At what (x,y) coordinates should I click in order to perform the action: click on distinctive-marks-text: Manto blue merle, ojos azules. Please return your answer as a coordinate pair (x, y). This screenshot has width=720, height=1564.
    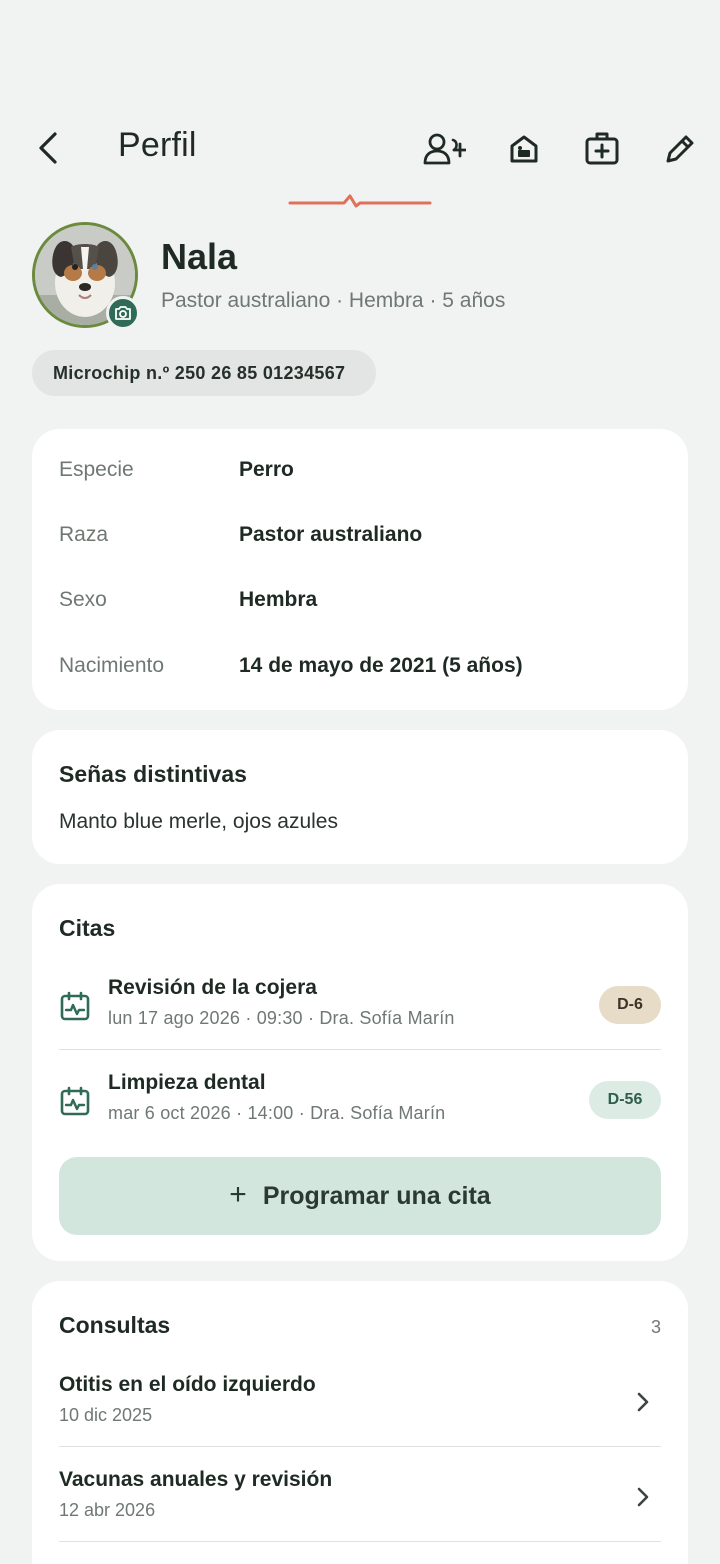
    Looking at the image, I should click on (198, 821).